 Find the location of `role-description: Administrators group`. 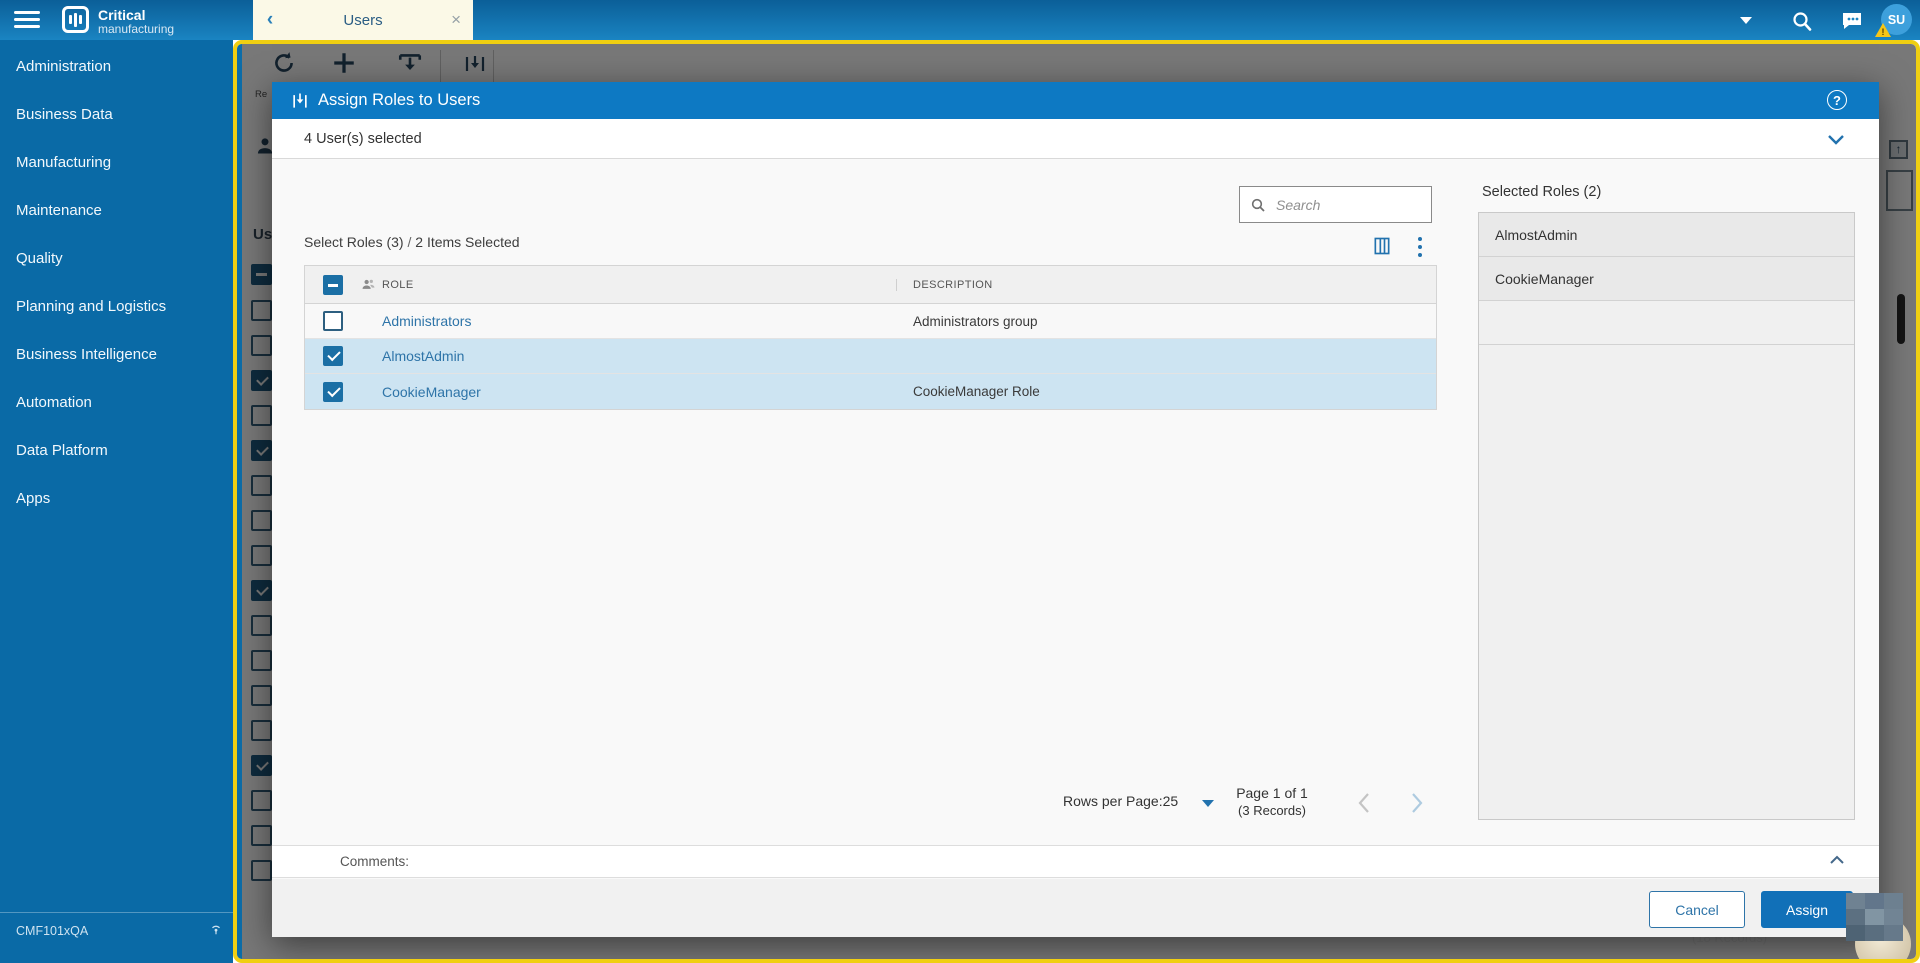

role-description: Administrators group is located at coordinates (975, 321).